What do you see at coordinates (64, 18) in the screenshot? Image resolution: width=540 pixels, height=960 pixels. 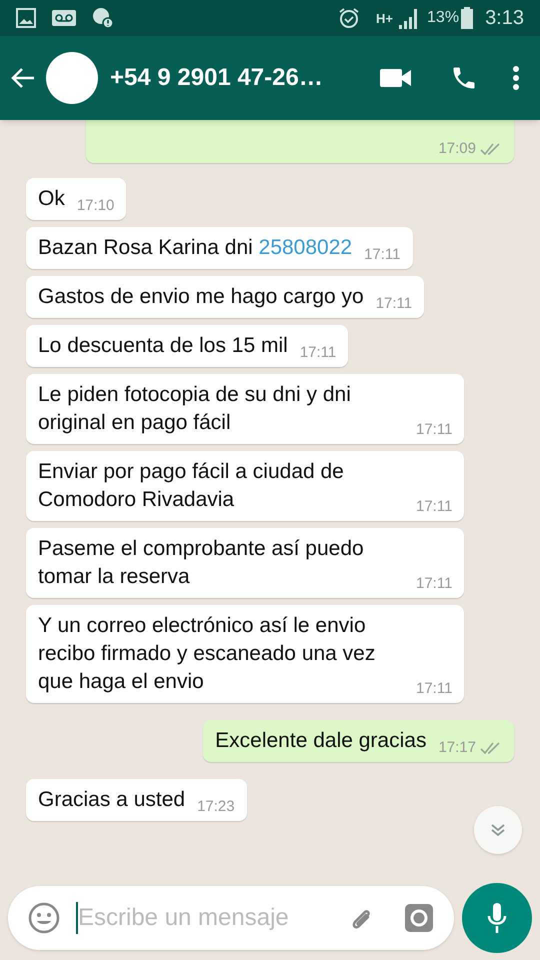 I see `voicemail-icon` at bounding box center [64, 18].